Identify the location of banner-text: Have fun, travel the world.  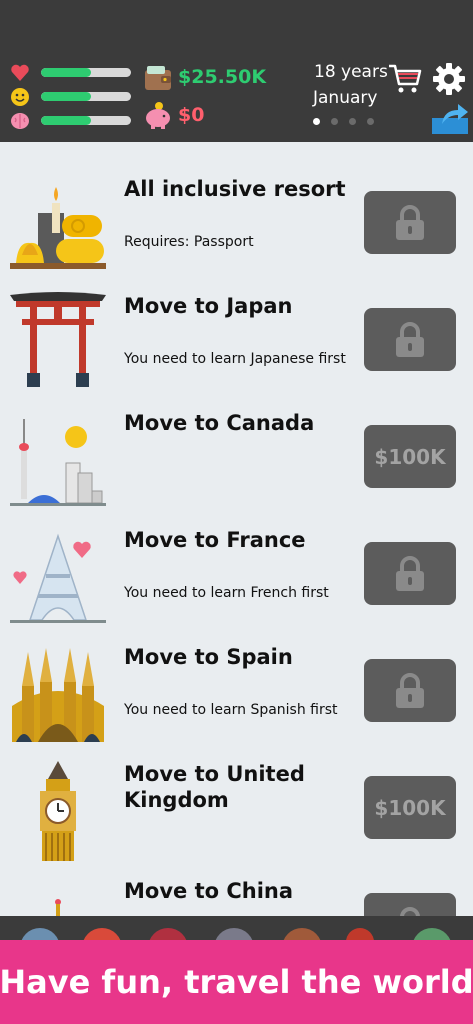
(236, 982).